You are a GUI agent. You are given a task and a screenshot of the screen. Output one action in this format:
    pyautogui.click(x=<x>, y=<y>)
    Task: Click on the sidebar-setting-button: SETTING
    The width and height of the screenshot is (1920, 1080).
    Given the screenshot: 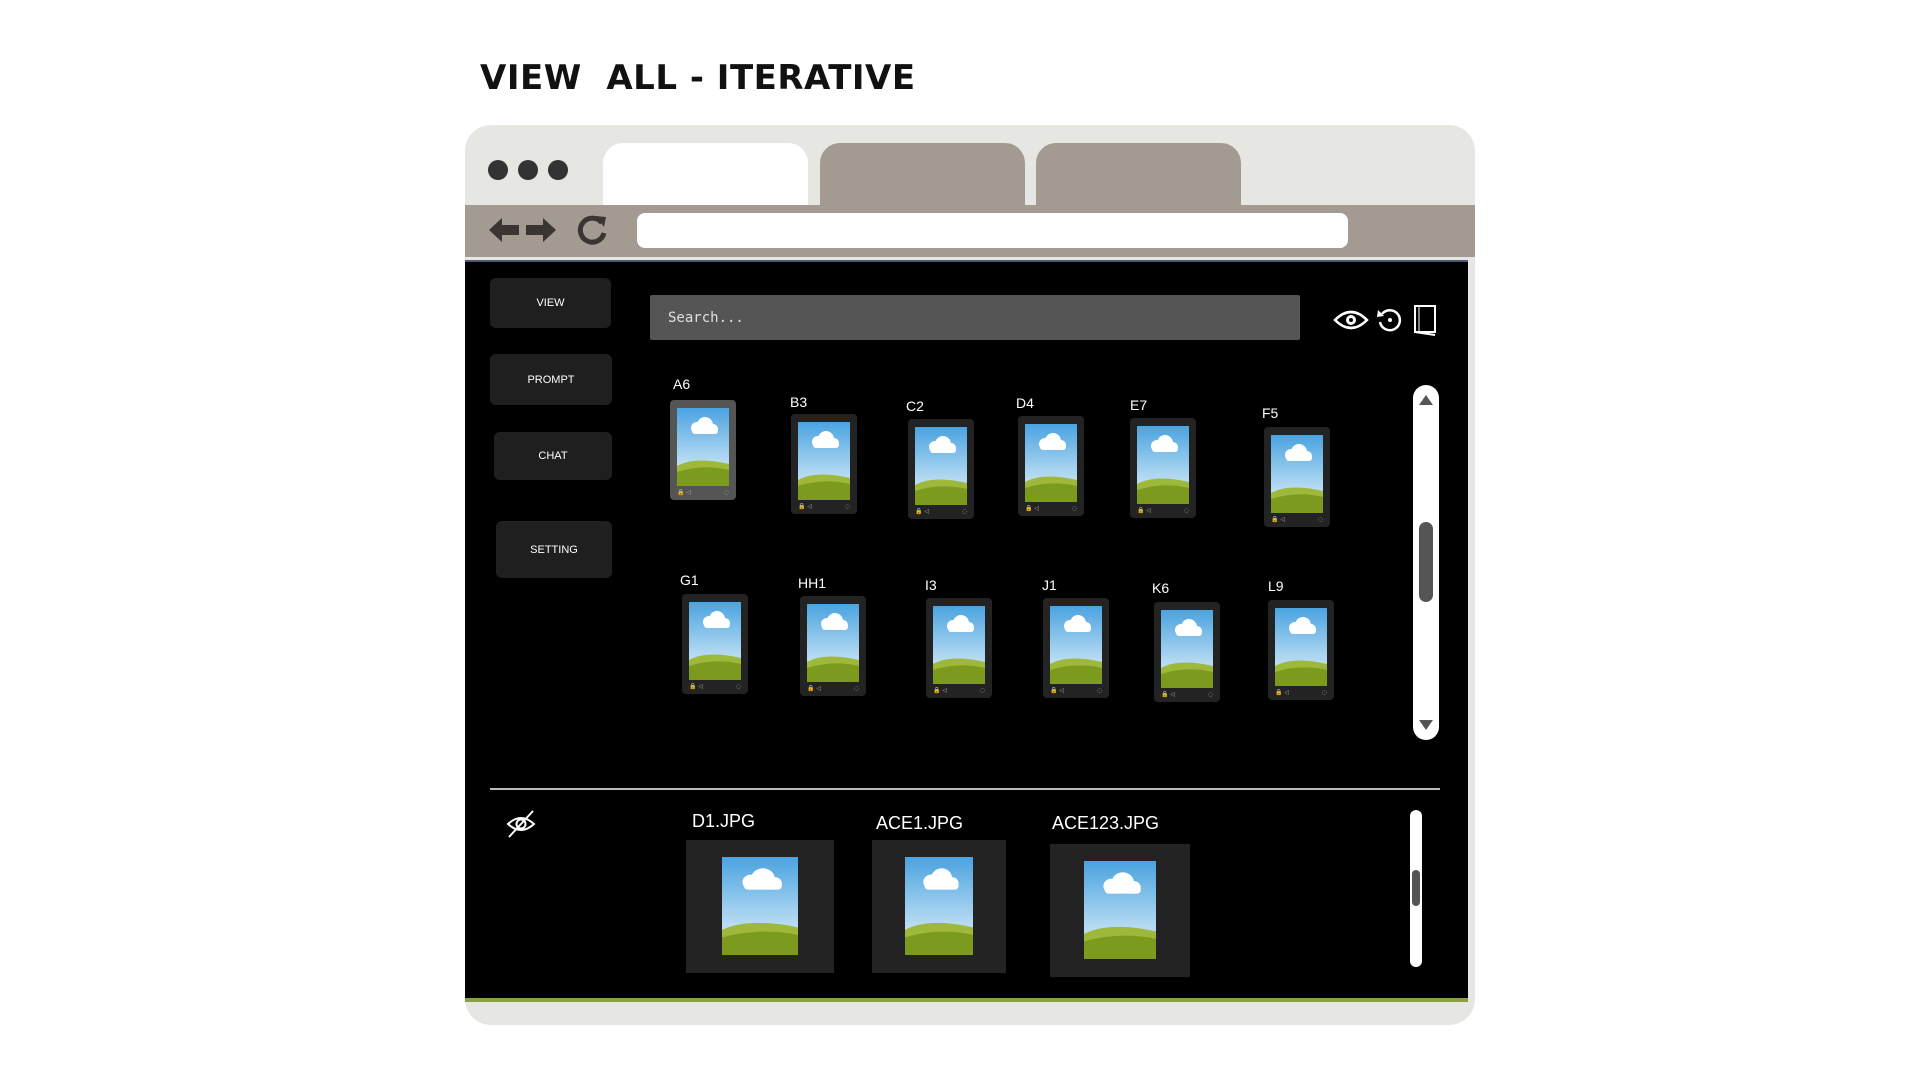 What is the action you would take?
    pyautogui.click(x=554, y=549)
    